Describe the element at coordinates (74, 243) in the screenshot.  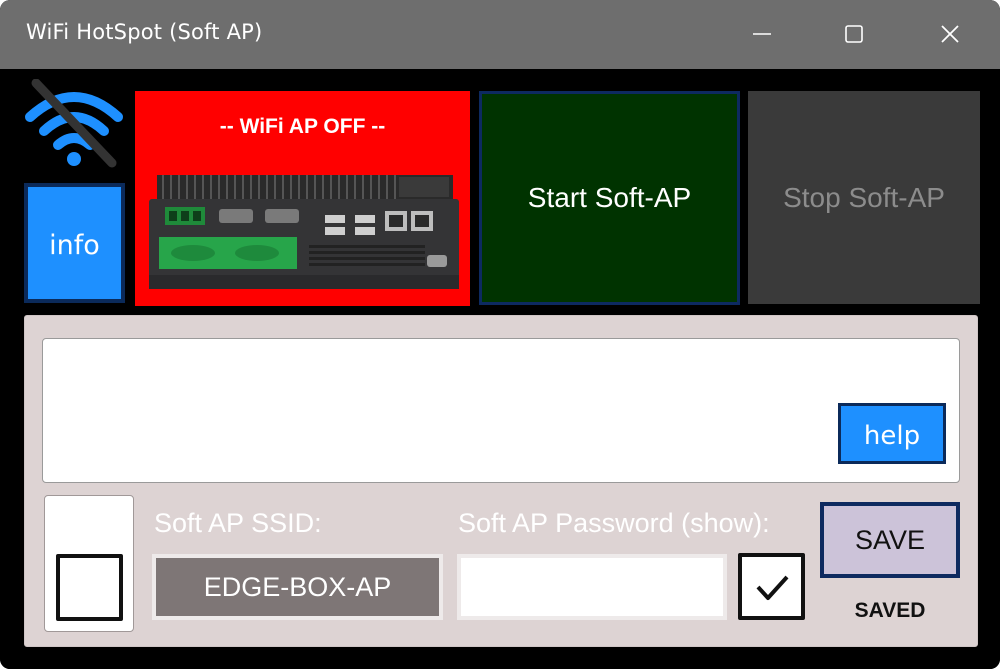
I see `info-button: info` at that location.